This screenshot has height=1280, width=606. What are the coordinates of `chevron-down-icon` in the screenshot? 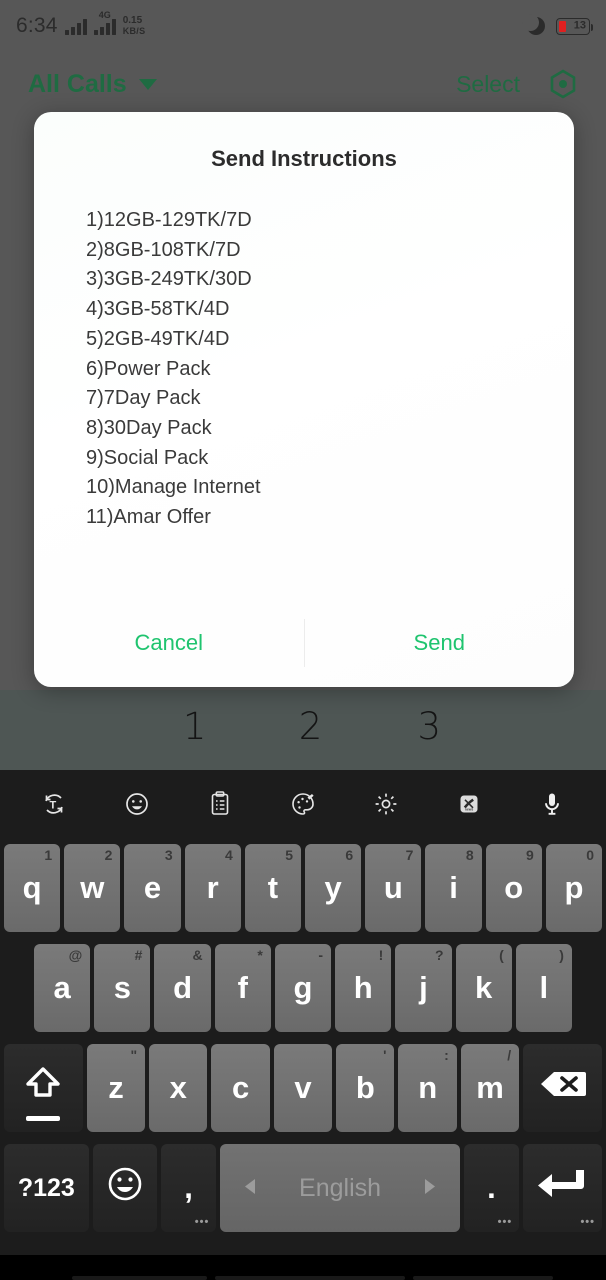 It's located at (147, 84).